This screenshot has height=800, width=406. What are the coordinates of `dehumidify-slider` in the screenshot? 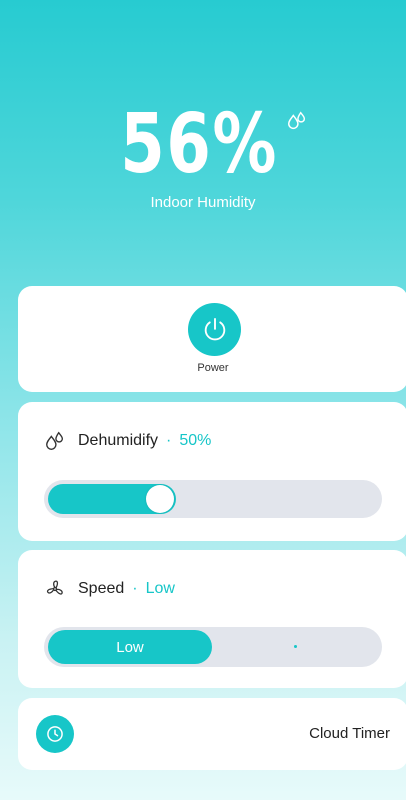 It's located at (213, 499).